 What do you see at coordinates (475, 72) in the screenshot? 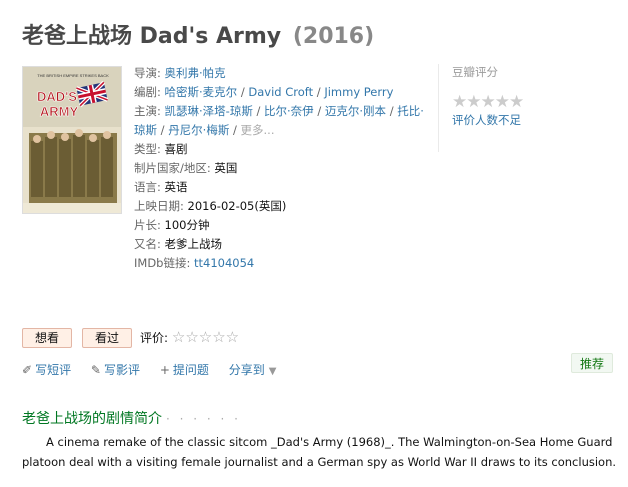
I see `rating-title: 豆瓣评分` at bounding box center [475, 72].